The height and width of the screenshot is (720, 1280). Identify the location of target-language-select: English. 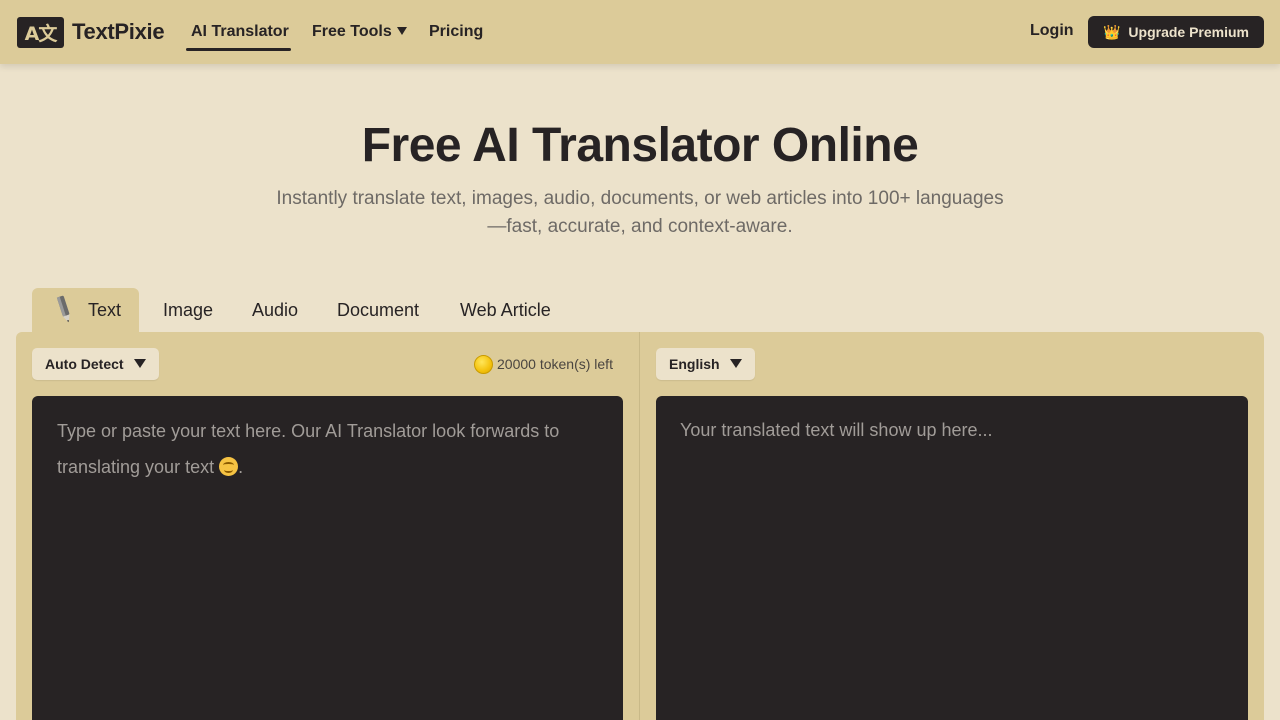
(705, 364).